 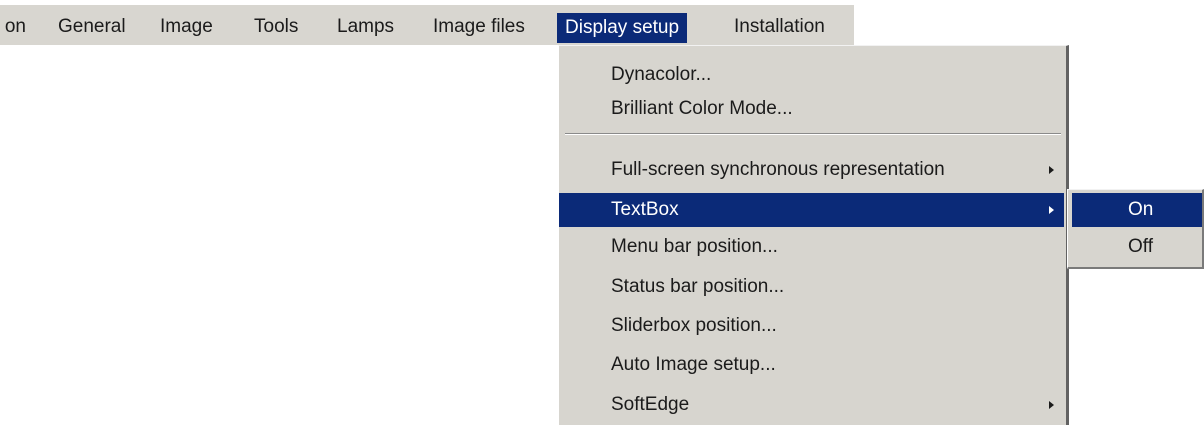 I want to click on dropdown-item-softedge: SoftEdge, so click(x=811, y=405).